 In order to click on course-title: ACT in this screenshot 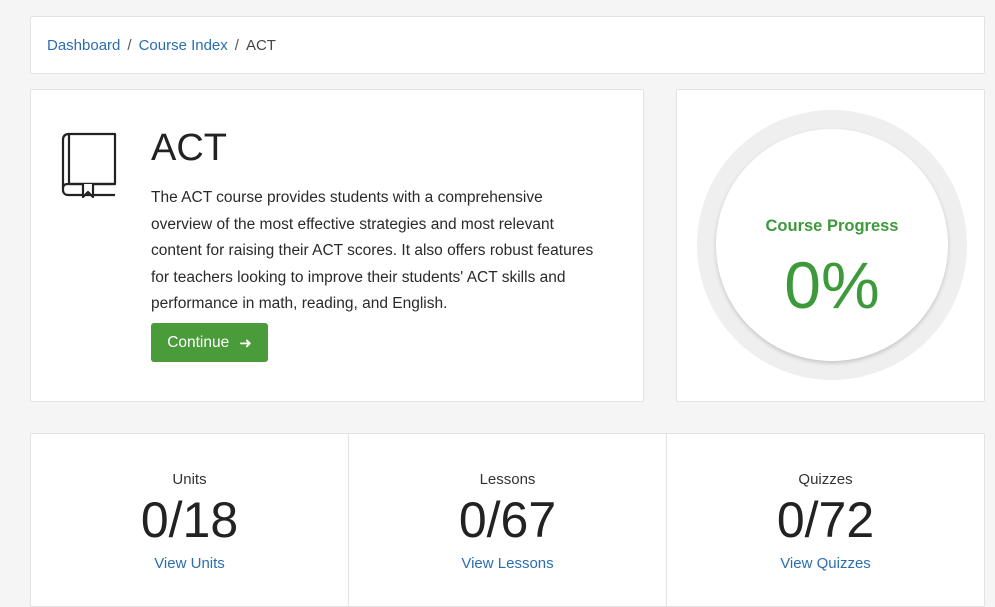, I will do `click(189, 148)`.